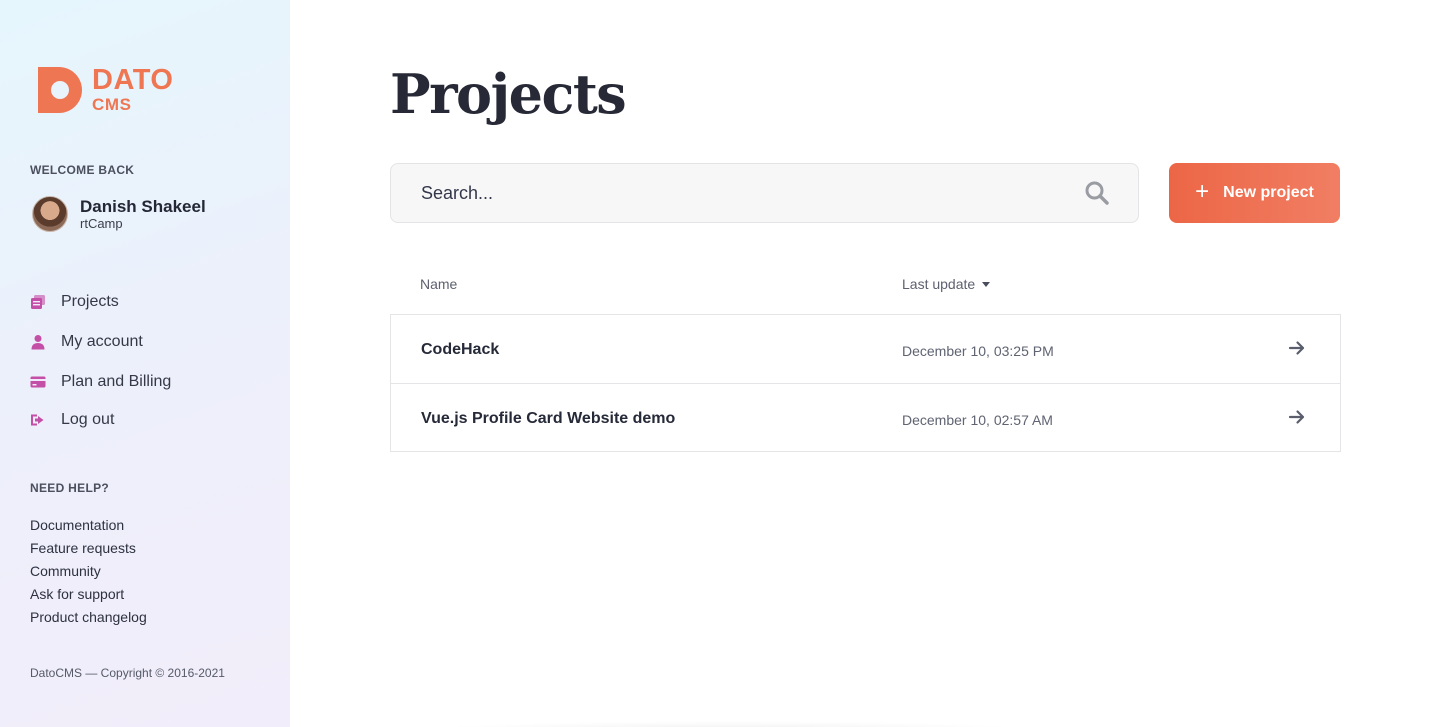  Describe the element at coordinates (112, 104) in the screenshot. I see `logo-text-line2: CMS` at that location.